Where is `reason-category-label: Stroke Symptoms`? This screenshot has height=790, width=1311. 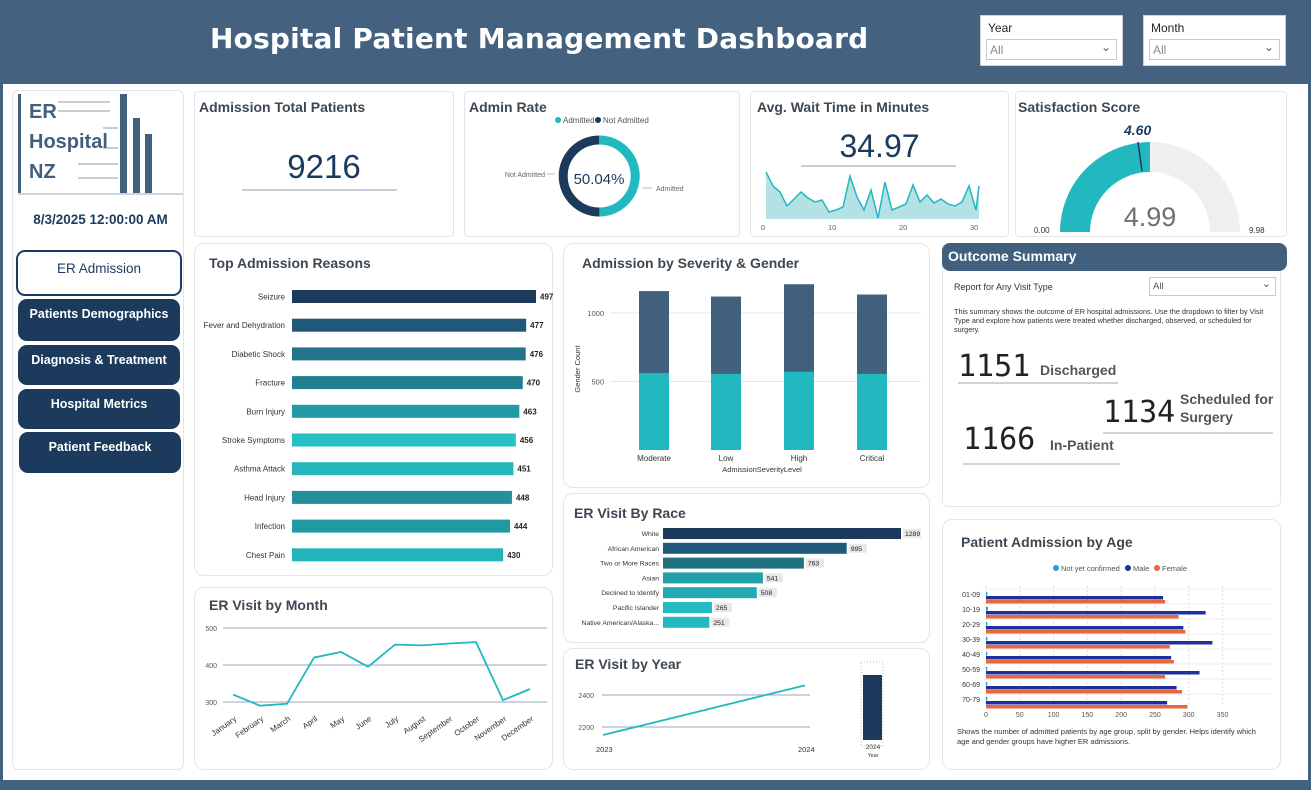 reason-category-label: Stroke Symptoms is located at coordinates (253, 440).